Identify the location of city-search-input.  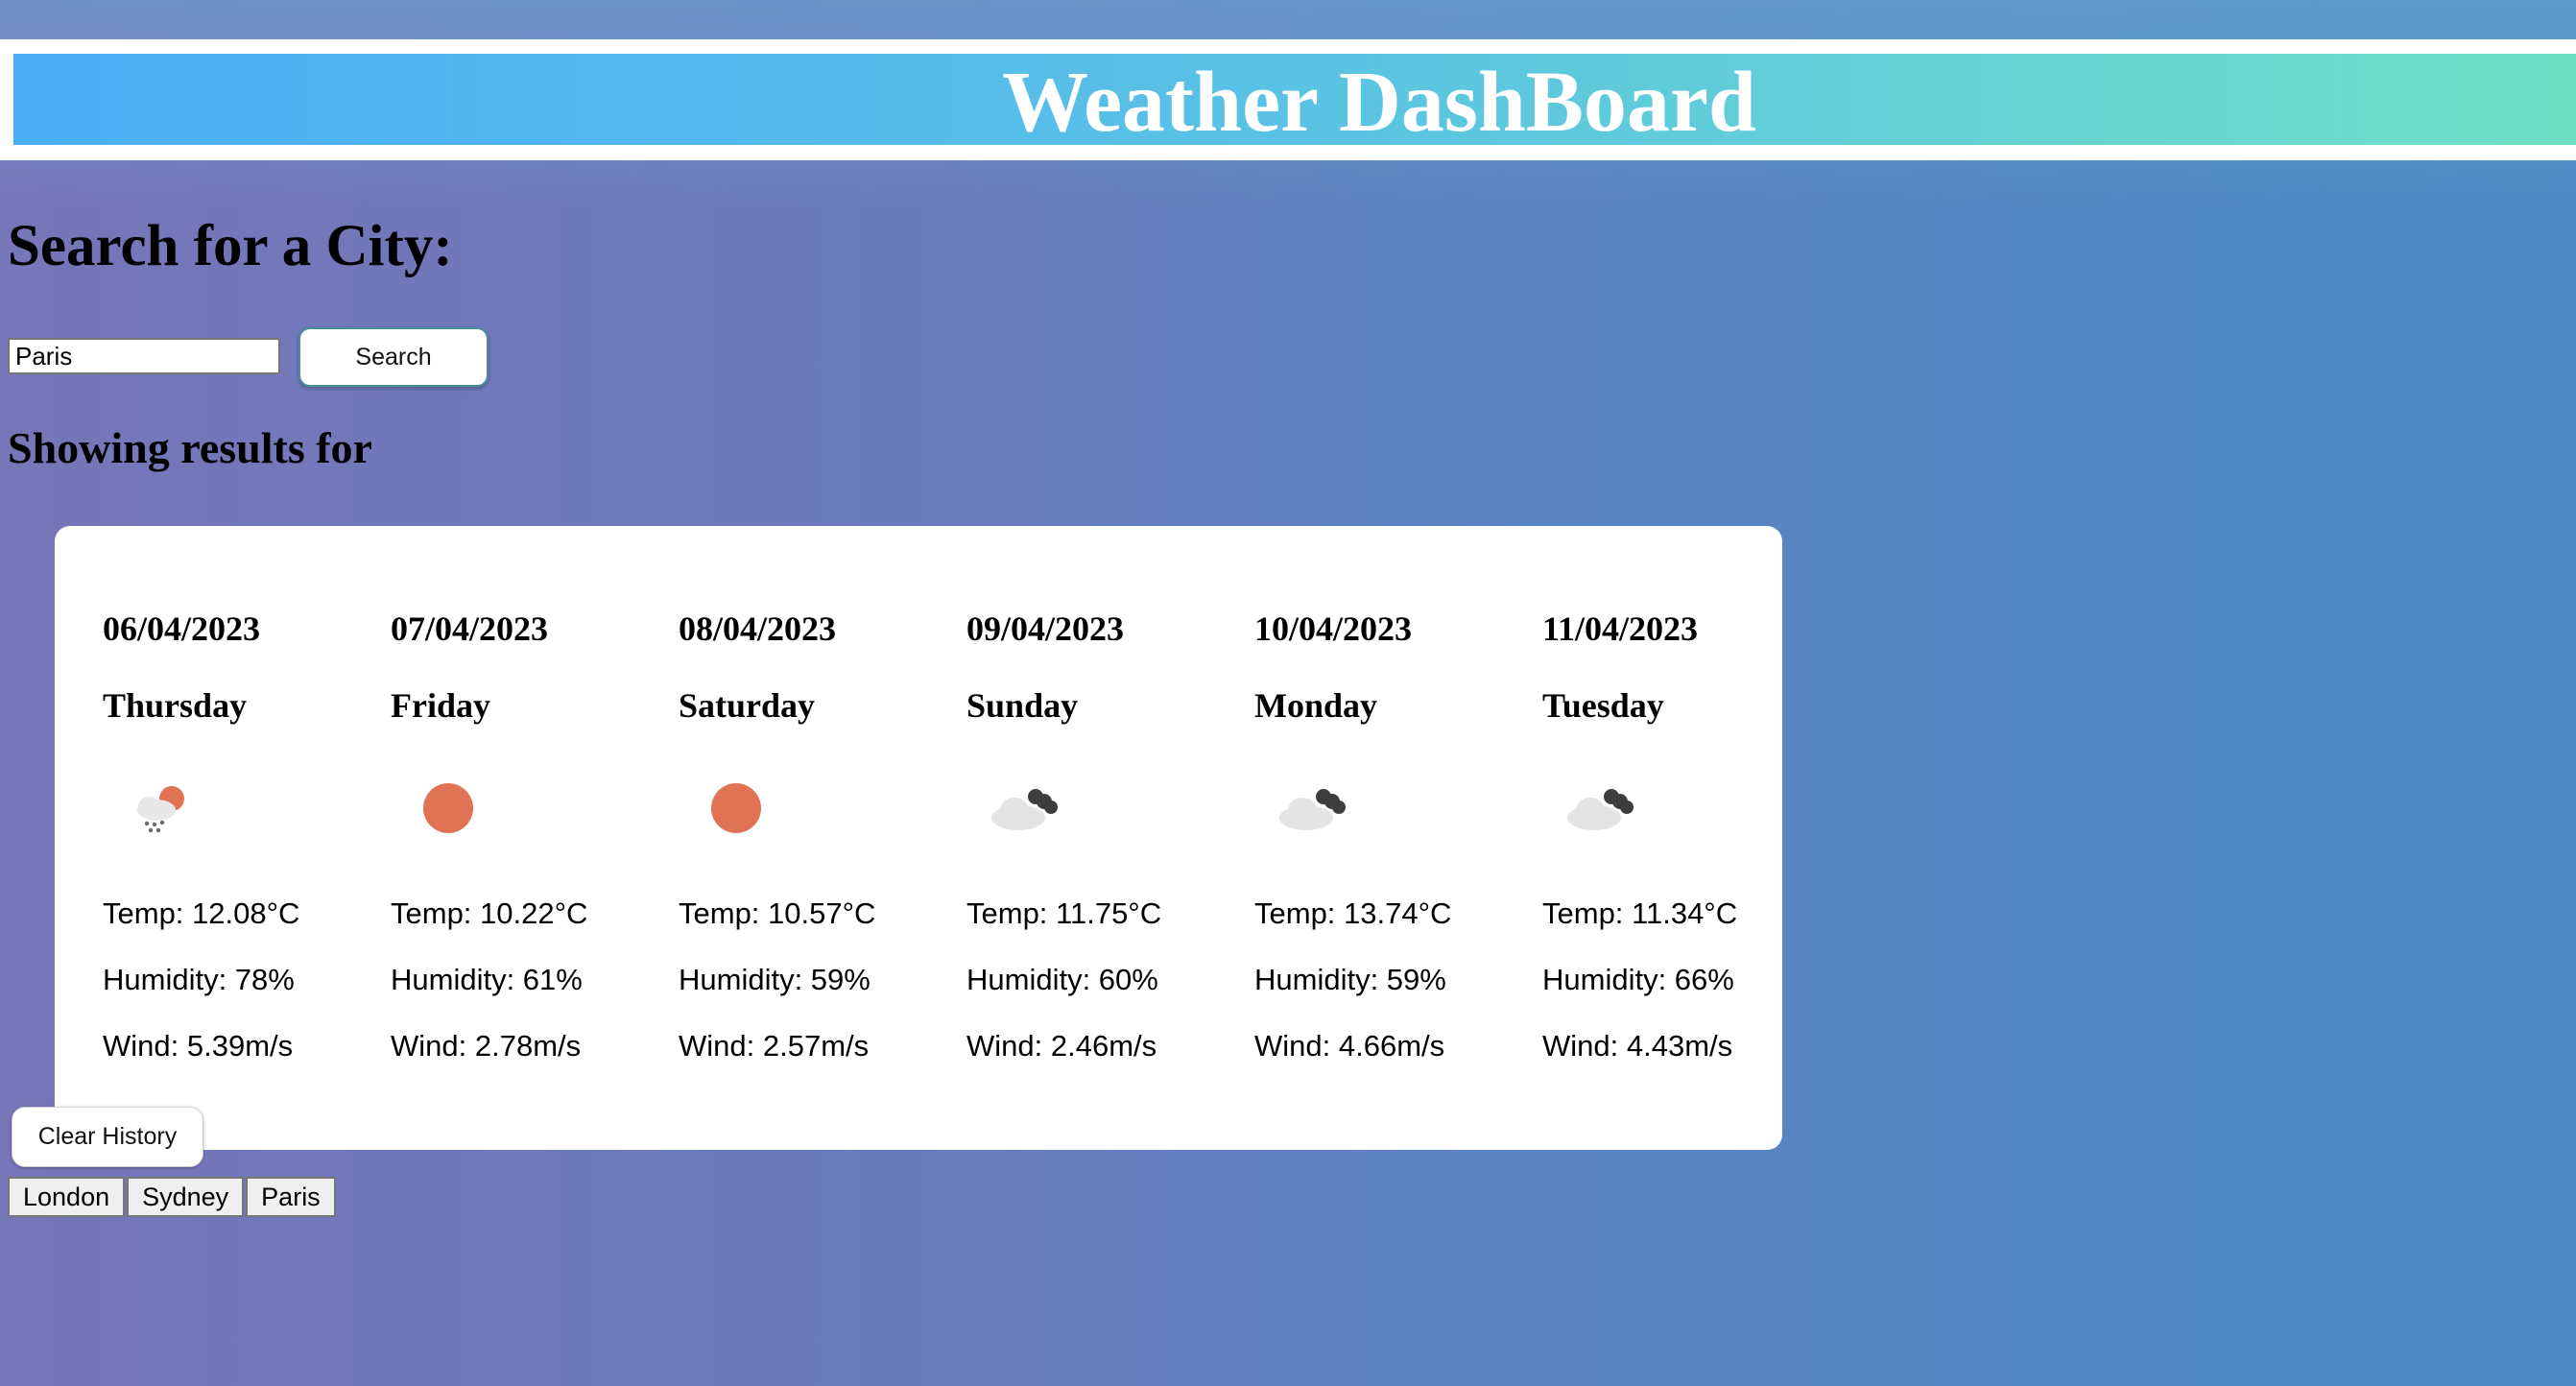
(144, 356).